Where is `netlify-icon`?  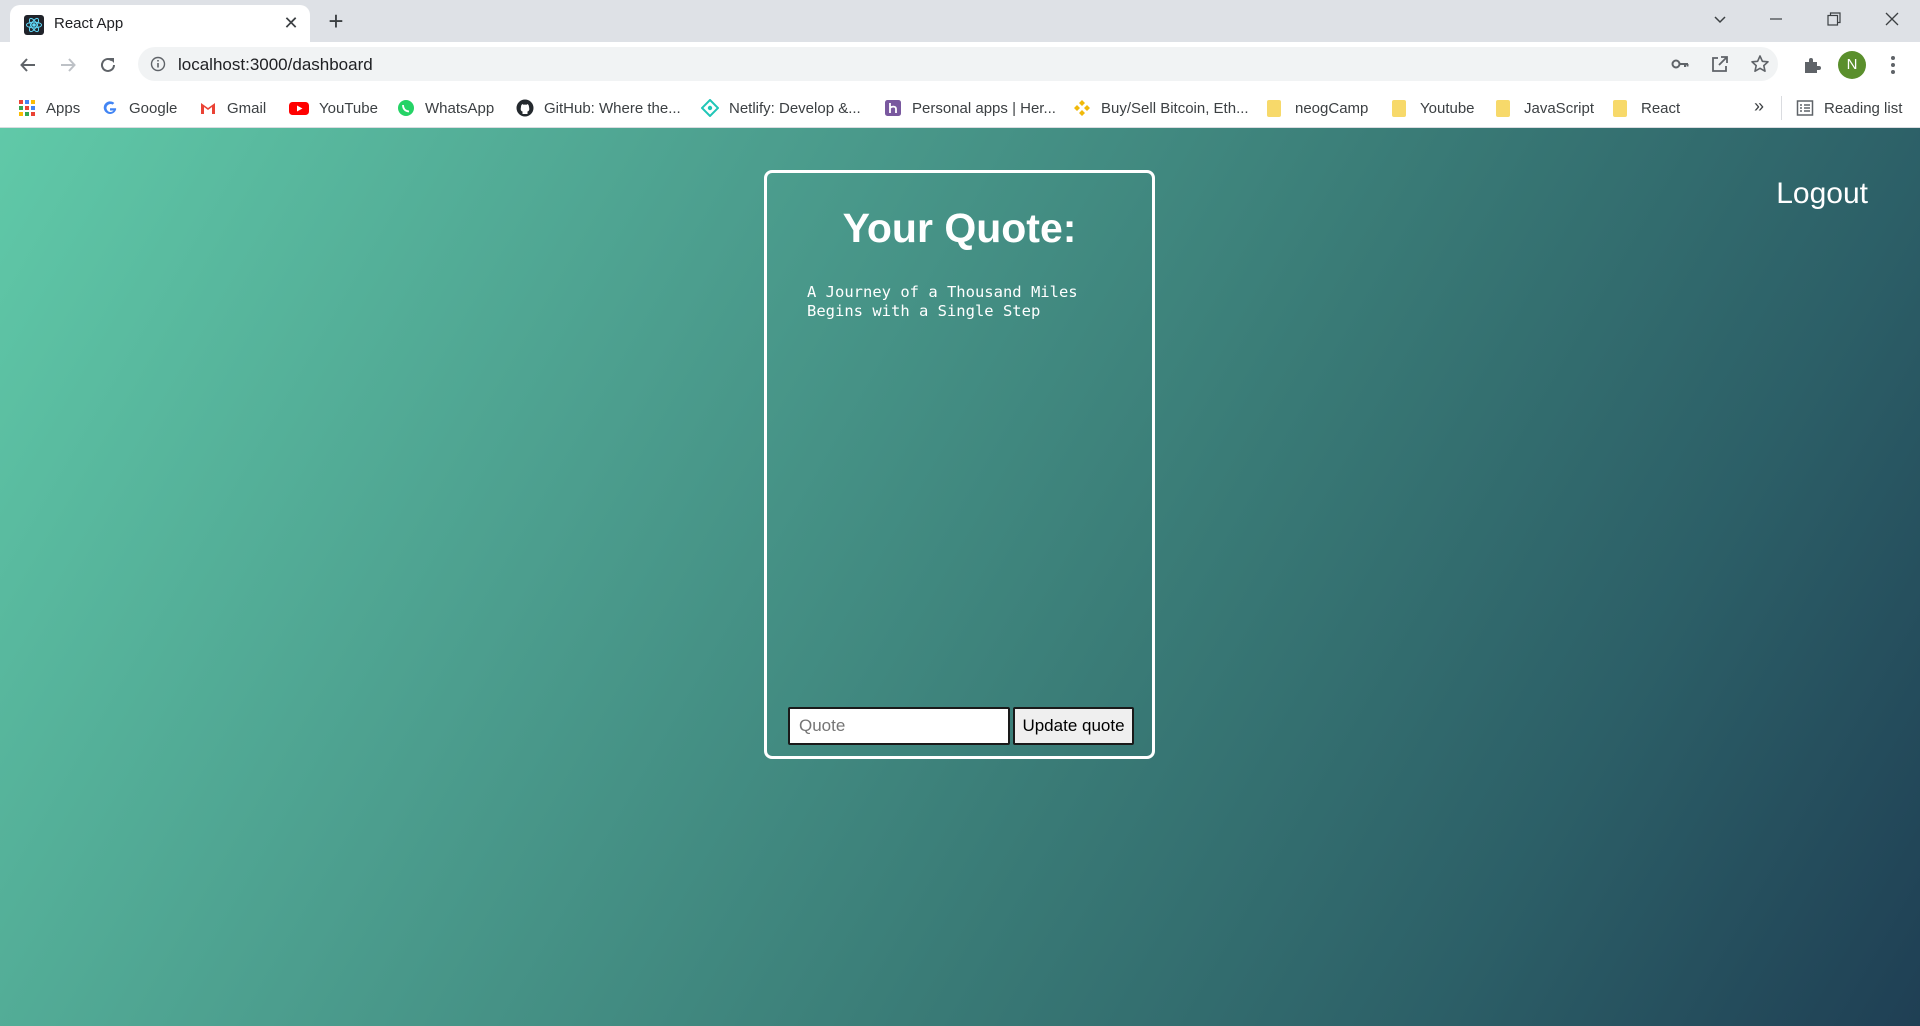
netlify-icon is located at coordinates (710, 108).